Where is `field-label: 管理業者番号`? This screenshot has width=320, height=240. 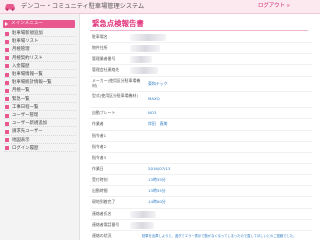
field-label: 管理業者番号 is located at coordinates (104, 58).